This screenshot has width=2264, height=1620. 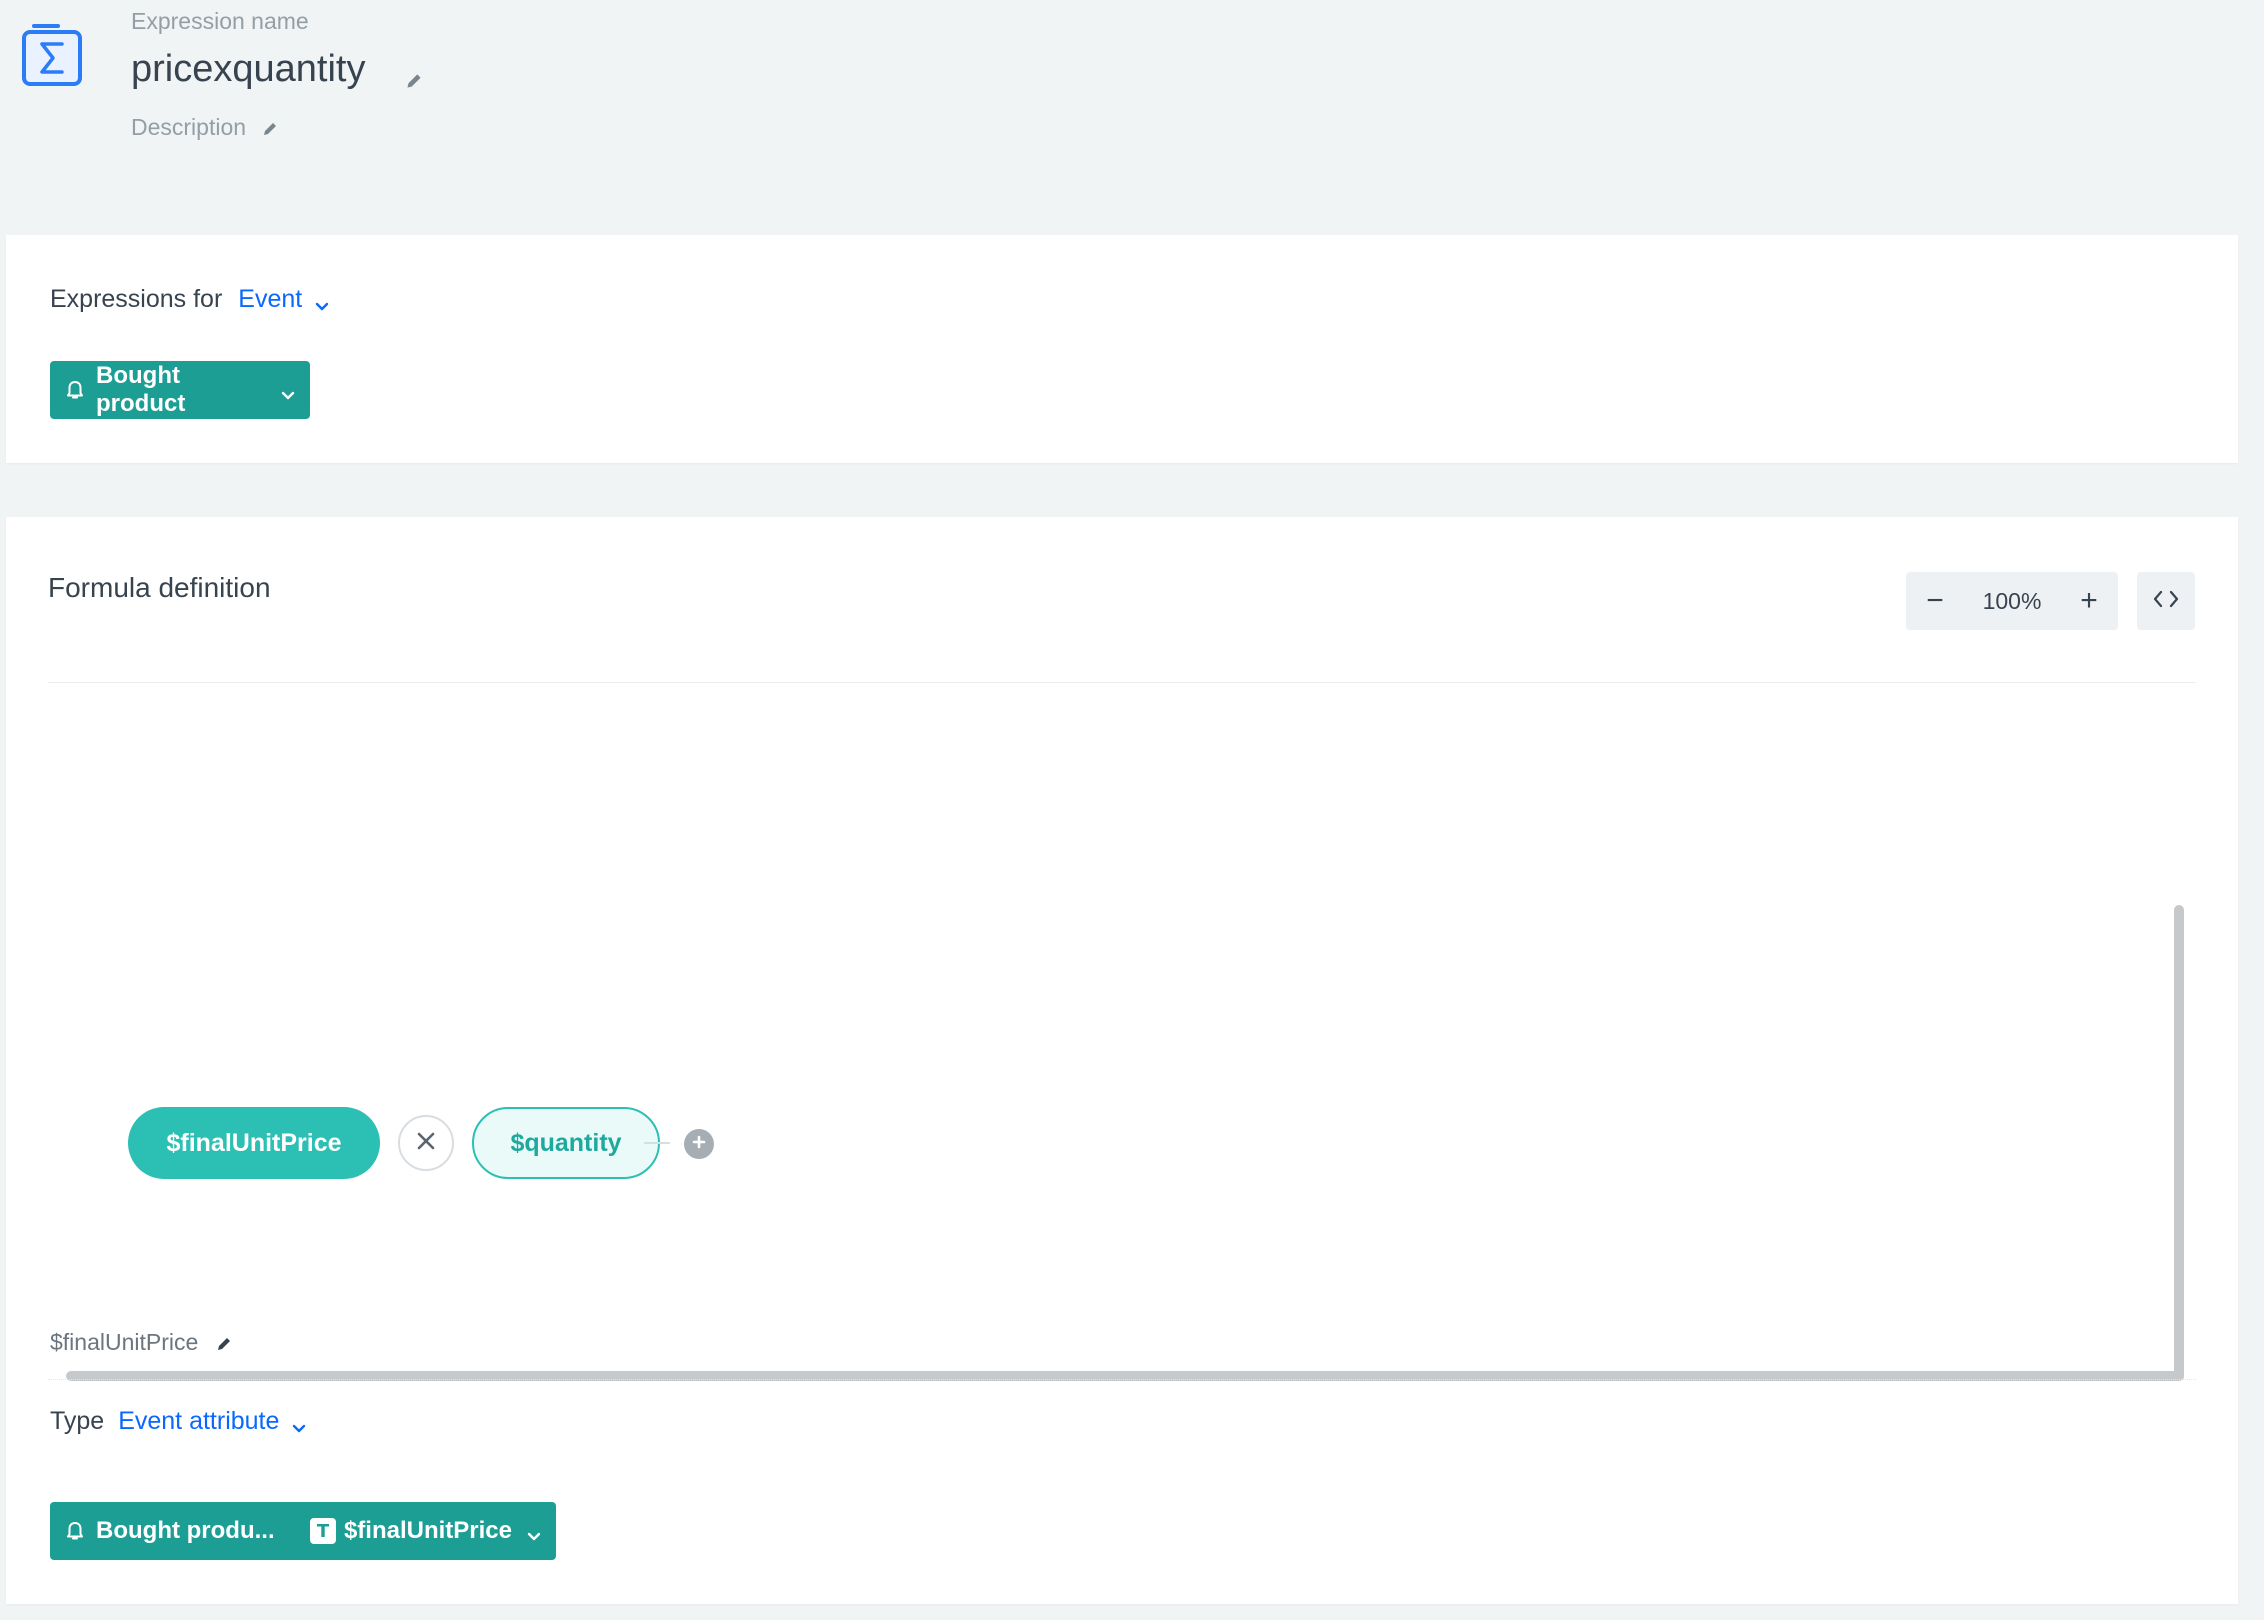 I want to click on context-type-value: Event, so click(x=270, y=299).